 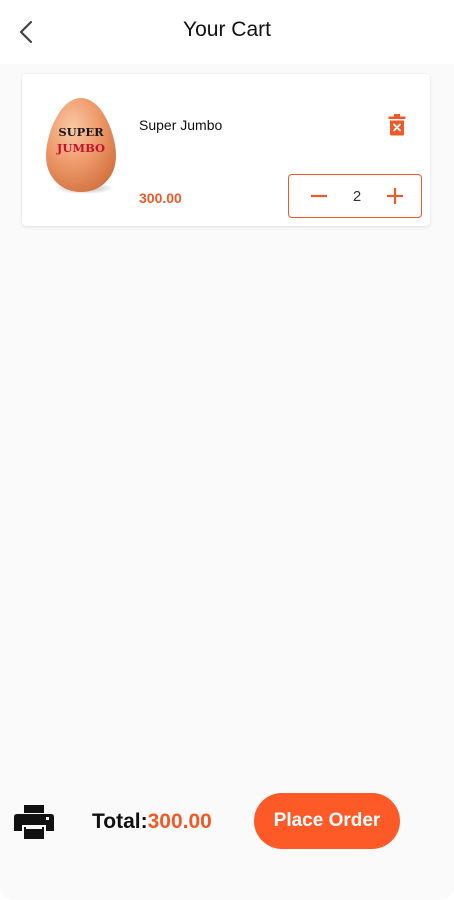 What do you see at coordinates (120, 821) in the screenshot?
I see `total-label: Total:` at bounding box center [120, 821].